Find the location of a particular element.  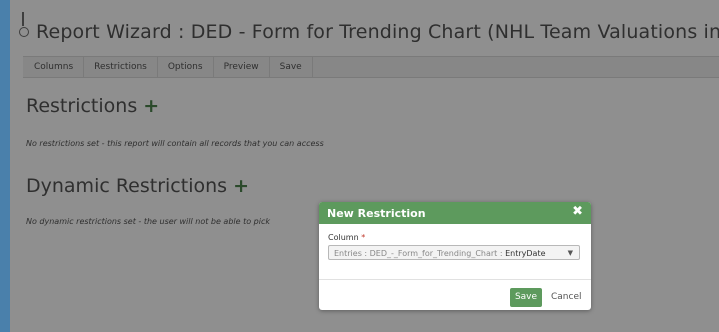

dynamic-restrictions-heading: Dynamic Restrictions + is located at coordinates (137, 186).